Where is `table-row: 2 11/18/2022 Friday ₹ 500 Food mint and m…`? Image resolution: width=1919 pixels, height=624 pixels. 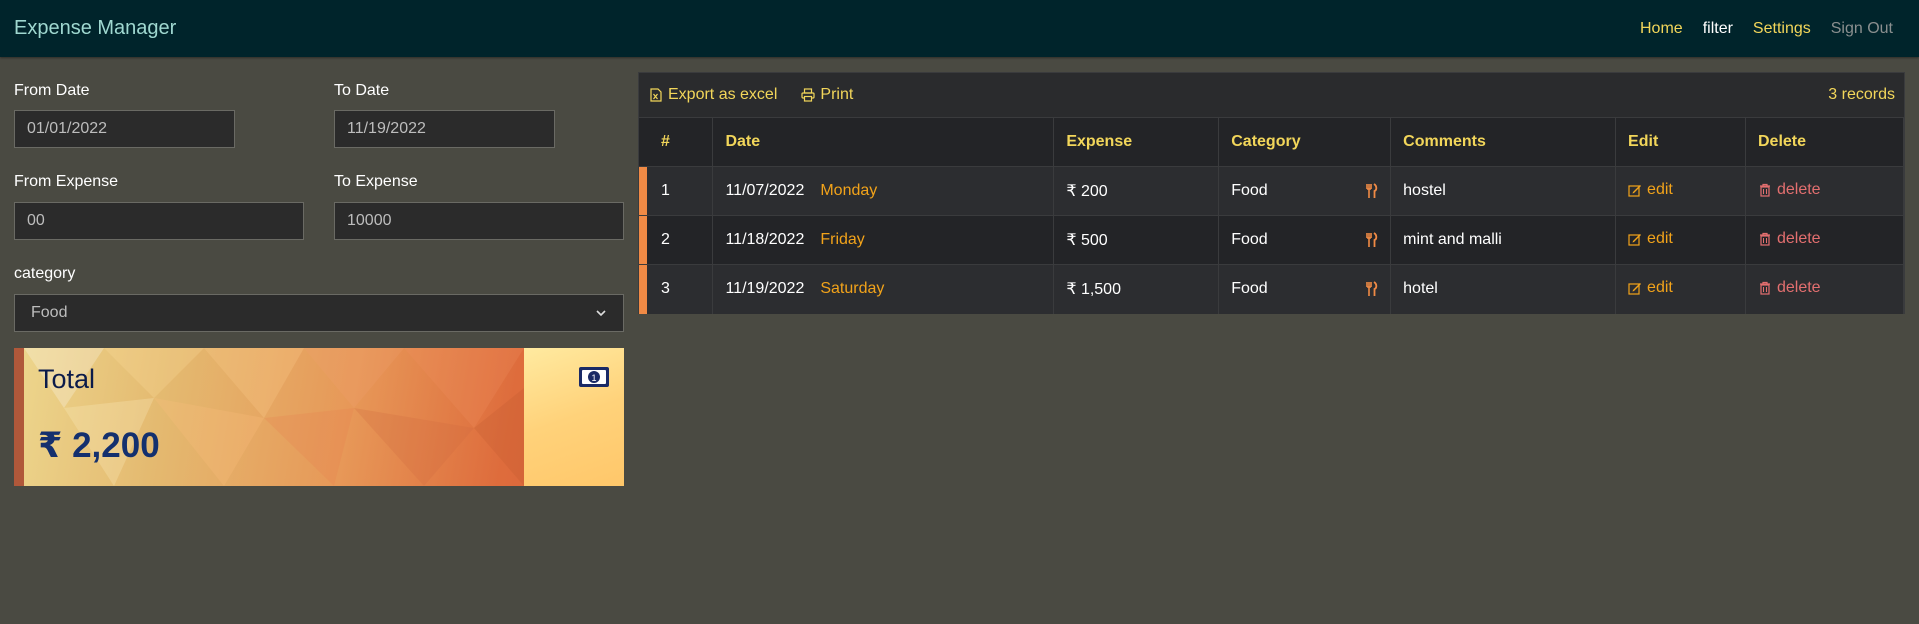 table-row: 2 11/18/2022 Friday ₹ 500 Food mint and m… is located at coordinates (1272, 240).